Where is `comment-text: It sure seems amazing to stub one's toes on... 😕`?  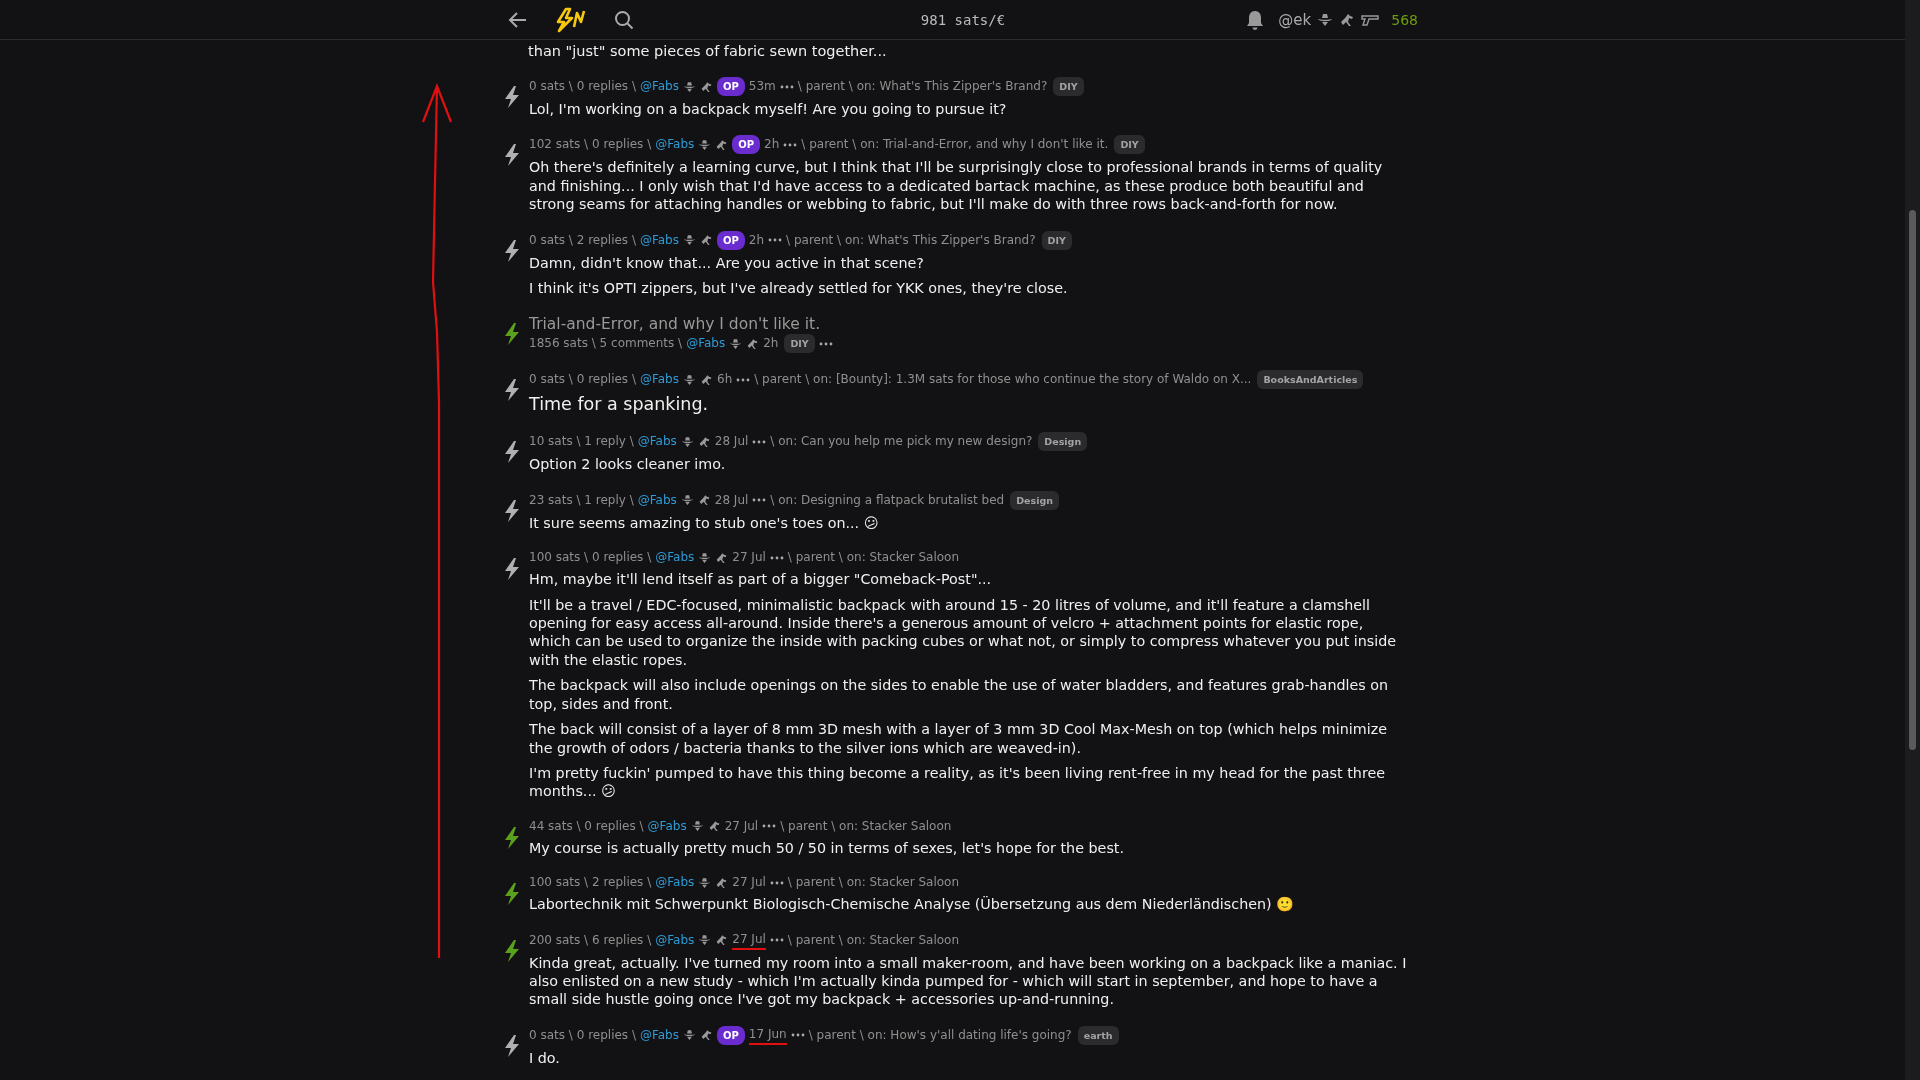
comment-text: It sure seems amazing to stub one's toes on... 😕 is located at coordinates (704, 523).